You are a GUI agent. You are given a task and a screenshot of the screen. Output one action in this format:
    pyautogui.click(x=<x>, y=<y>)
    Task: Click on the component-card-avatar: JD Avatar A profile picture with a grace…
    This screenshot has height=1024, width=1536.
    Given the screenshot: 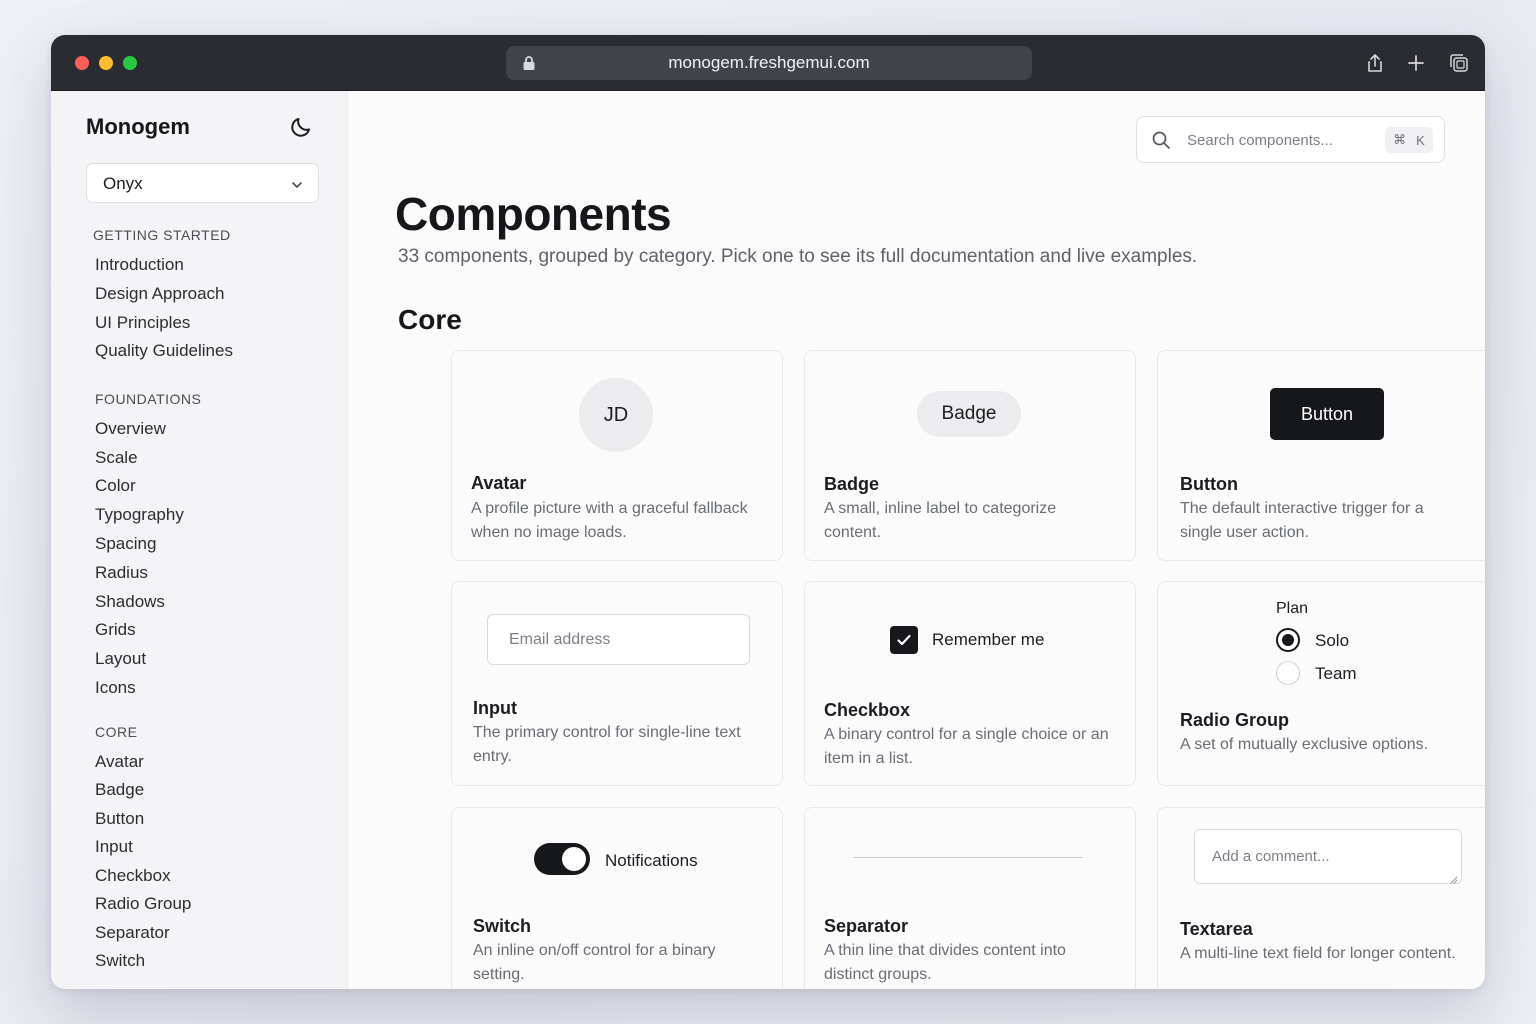 What is the action you would take?
    pyautogui.click(x=617, y=455)
    